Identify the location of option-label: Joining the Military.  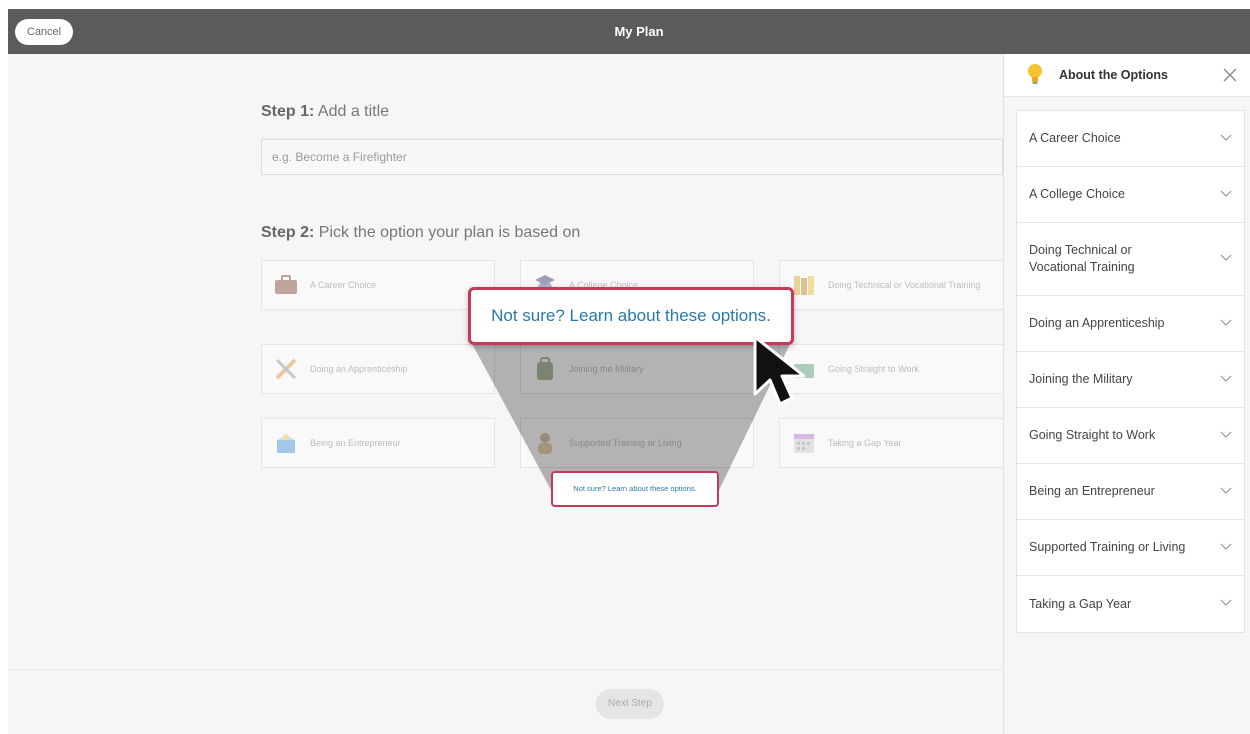
(606, 368).